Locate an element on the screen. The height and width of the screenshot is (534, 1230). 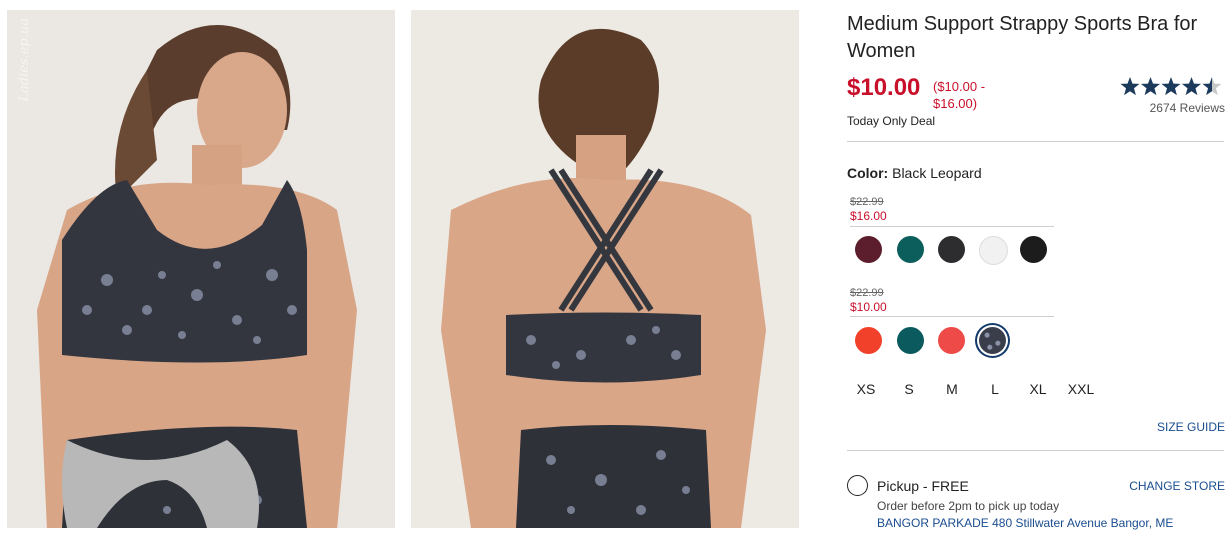
size-m: M is located at coordinates (952, 389).